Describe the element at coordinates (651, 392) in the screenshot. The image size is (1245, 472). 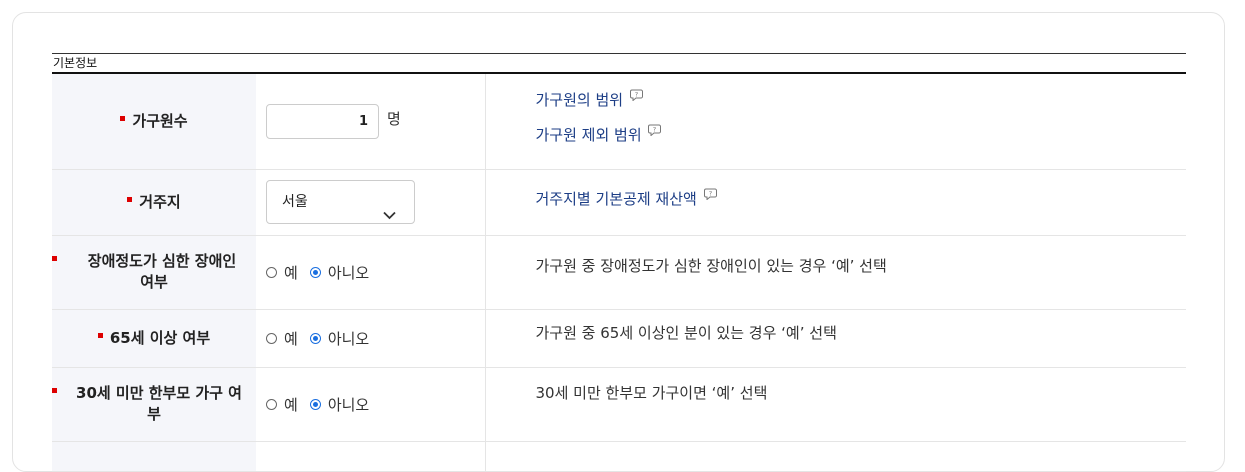
I see `single-parent-desc: 30세 미만 한부모 가구이면 ‘예’ 선택` at that location.